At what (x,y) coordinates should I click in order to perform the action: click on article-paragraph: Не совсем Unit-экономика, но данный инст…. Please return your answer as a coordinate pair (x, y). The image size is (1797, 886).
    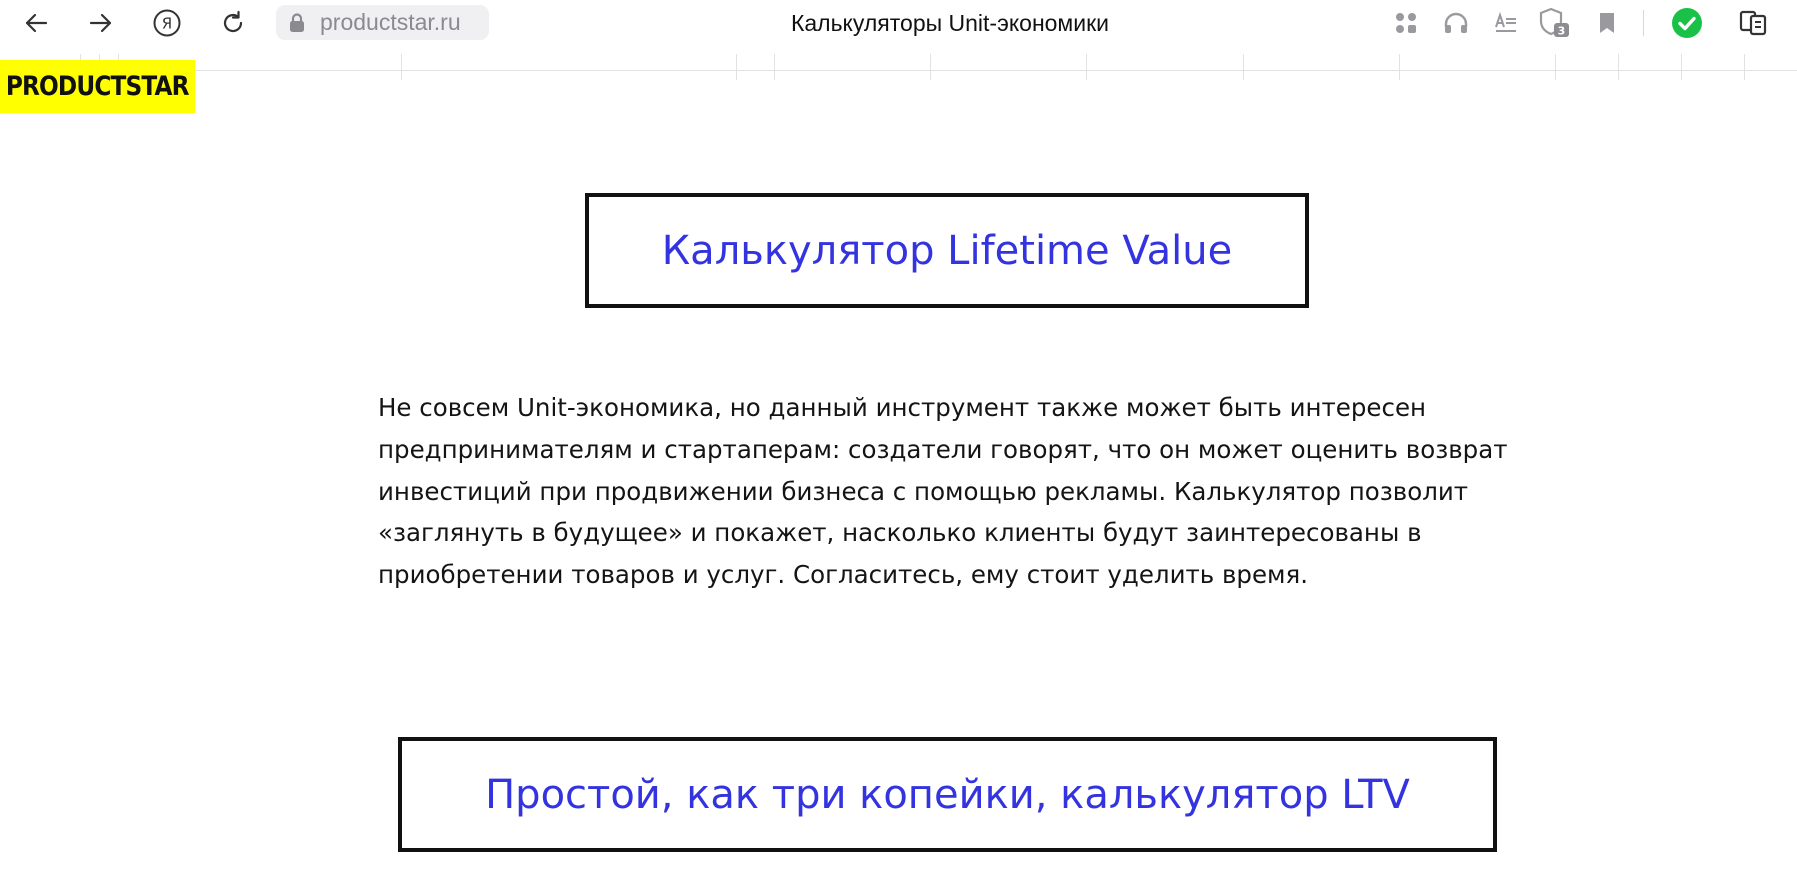
    Looking at the image, I should click on (943, 491).